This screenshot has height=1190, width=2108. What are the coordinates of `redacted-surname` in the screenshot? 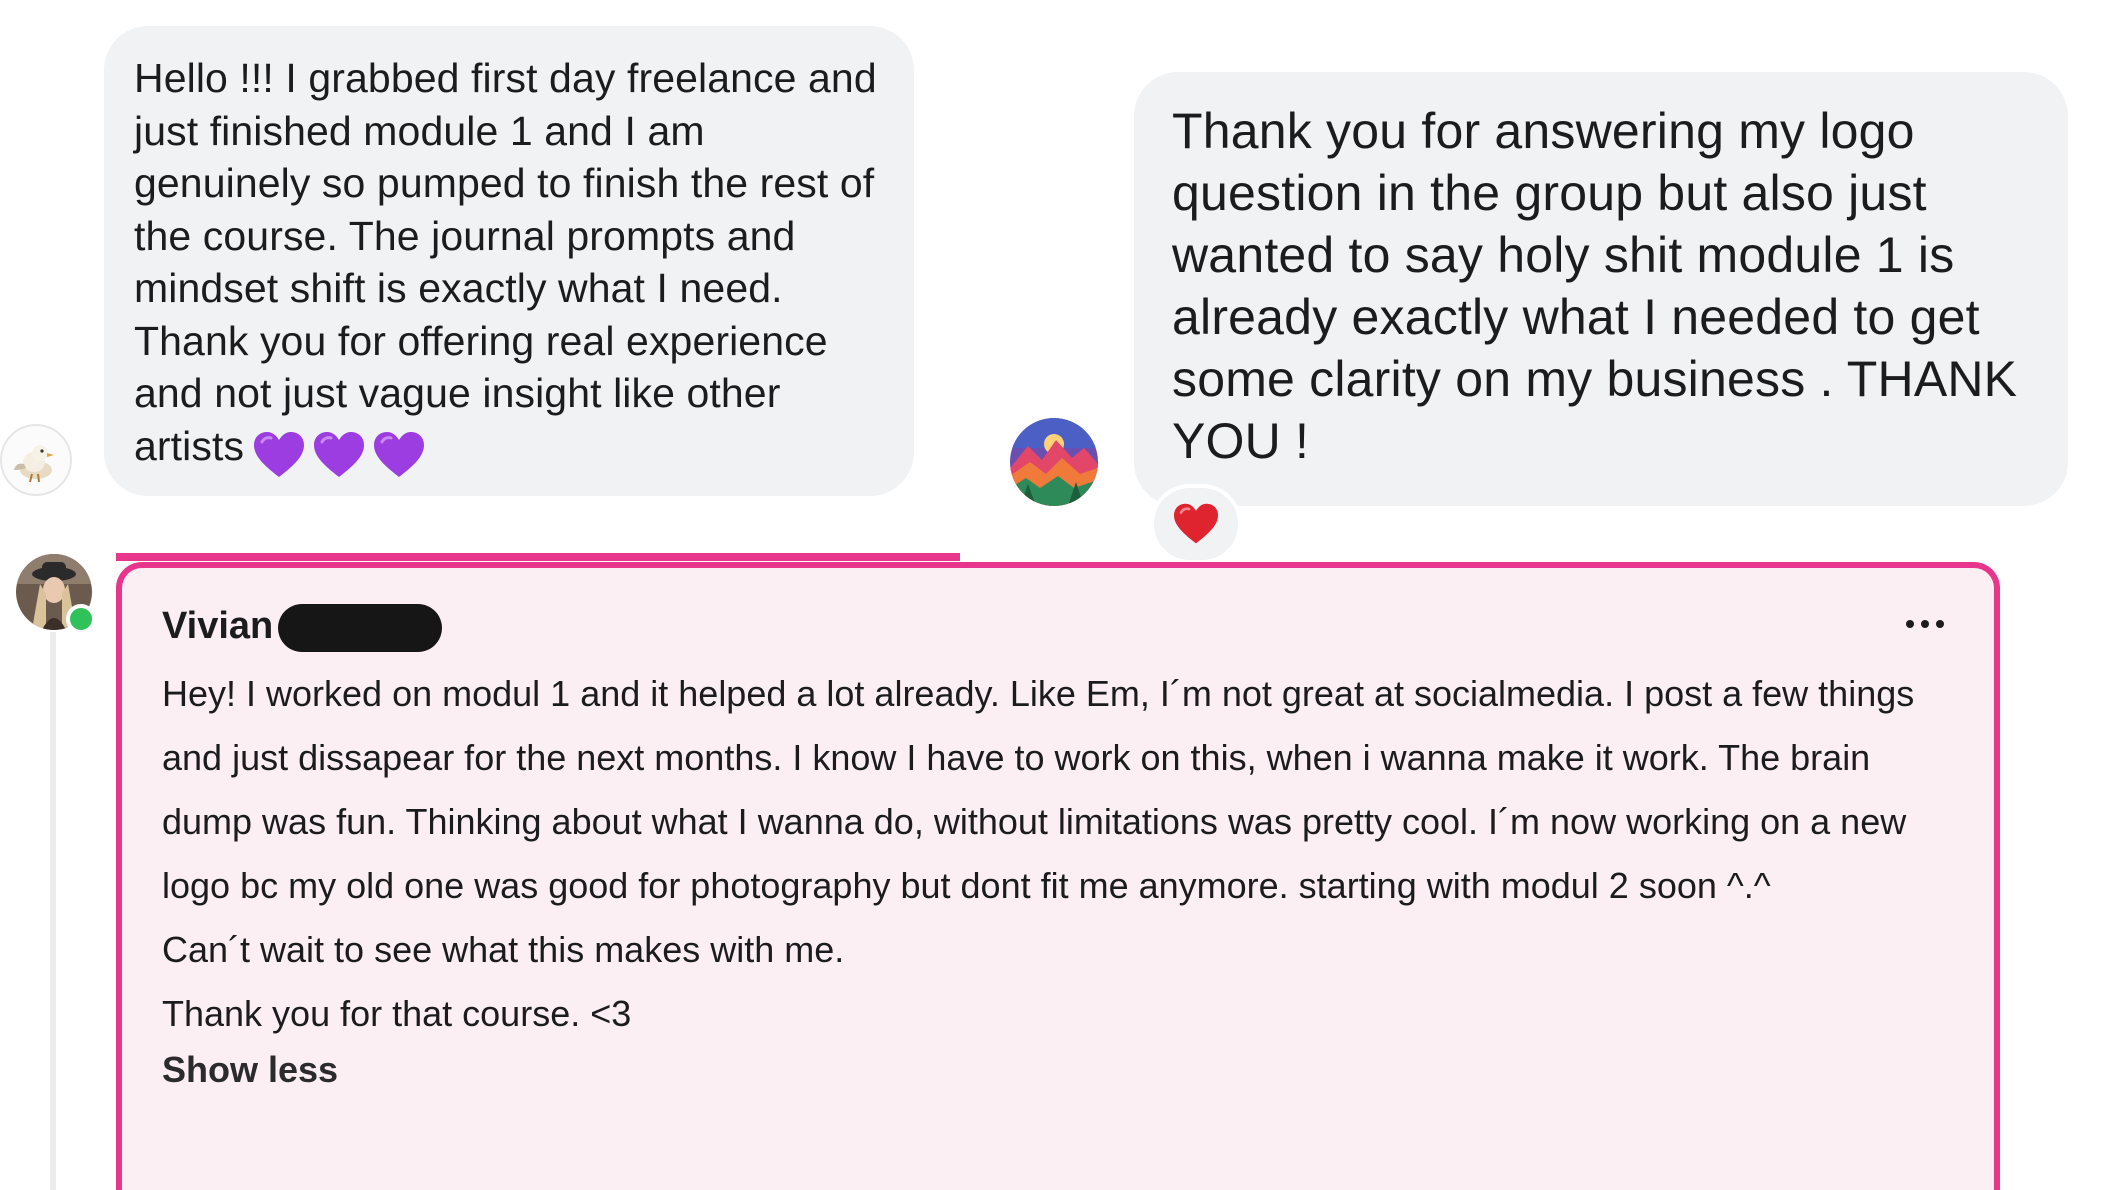 It's located at (360, 628).